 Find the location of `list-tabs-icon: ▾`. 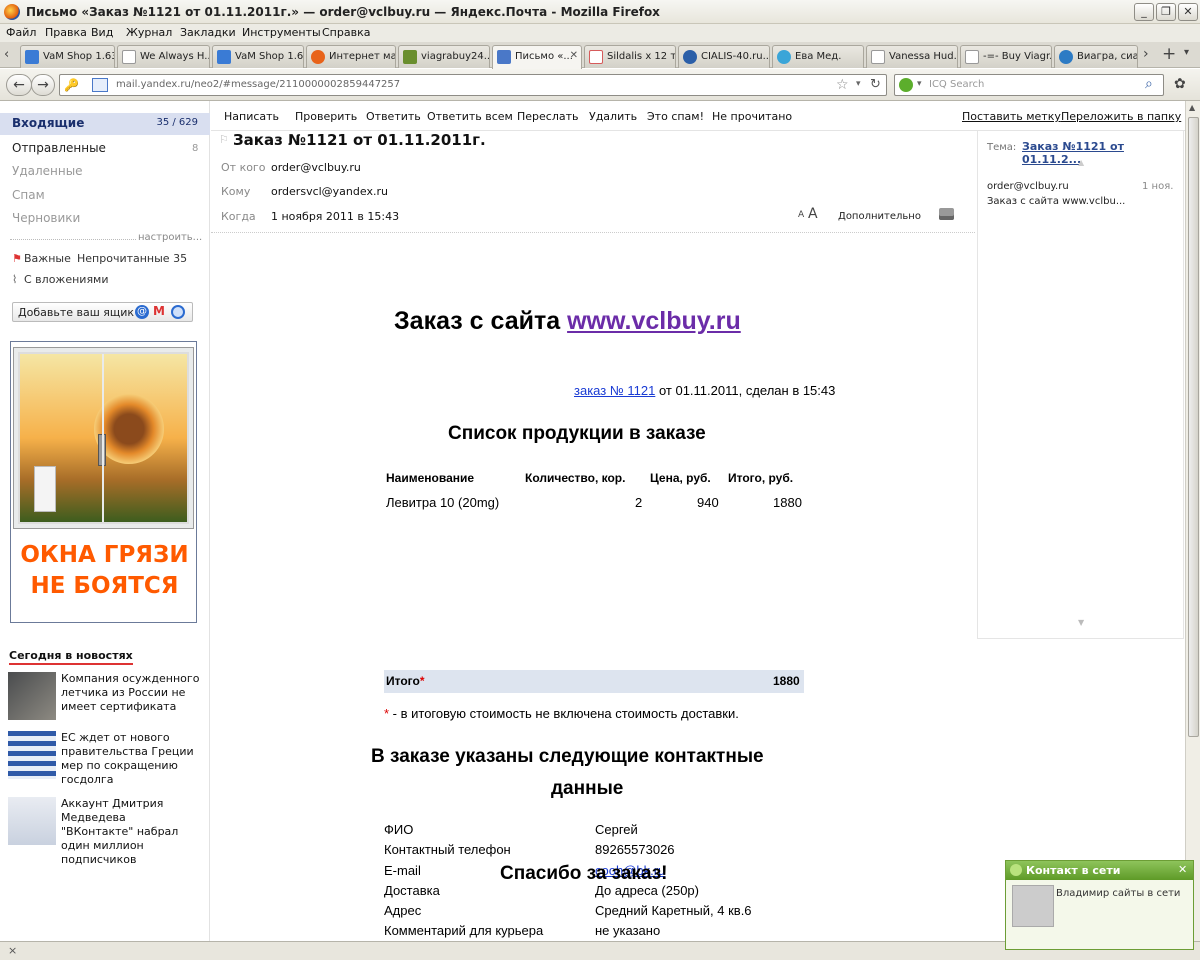

list-tabs-icon: ▾ is located at coordinates (1186, 52).